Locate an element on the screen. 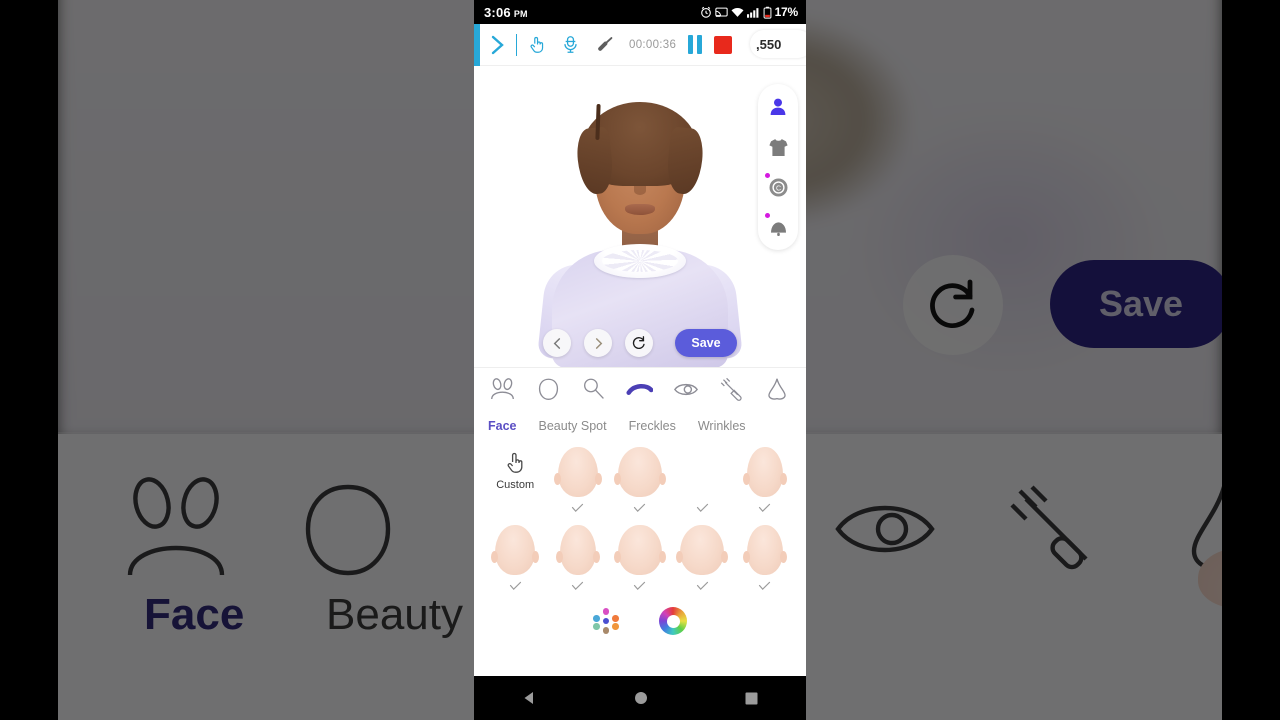 The height and width of the screenshot is (720, 1280). sidebar-item-outfit is located at coordinates (778, 147).